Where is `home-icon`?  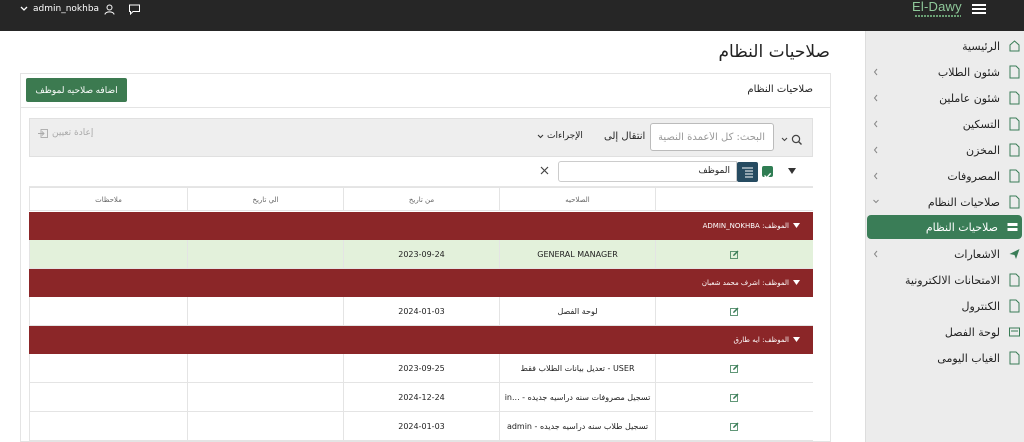 home-icon is located at coordinates (1014, 46).